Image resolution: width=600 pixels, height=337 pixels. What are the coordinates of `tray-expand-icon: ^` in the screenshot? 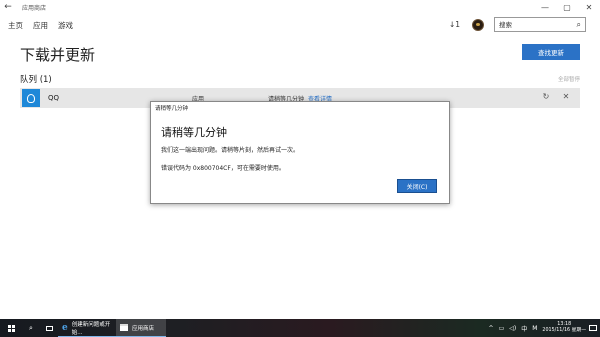 It's located at (491, 328).